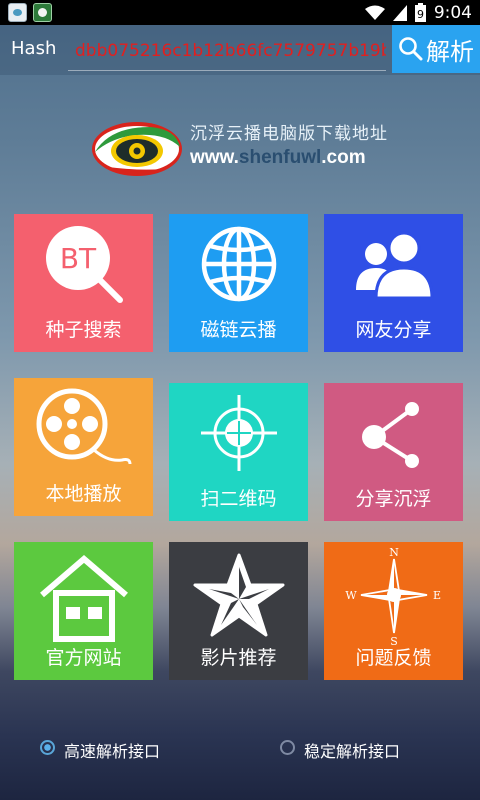 The height and width of the screenshot is (800, 480). What do you see at coordinates (112, 750) in the screenshot?
I see `radio-fast-label: 高速解析接口` at bounding box center [112, 750].